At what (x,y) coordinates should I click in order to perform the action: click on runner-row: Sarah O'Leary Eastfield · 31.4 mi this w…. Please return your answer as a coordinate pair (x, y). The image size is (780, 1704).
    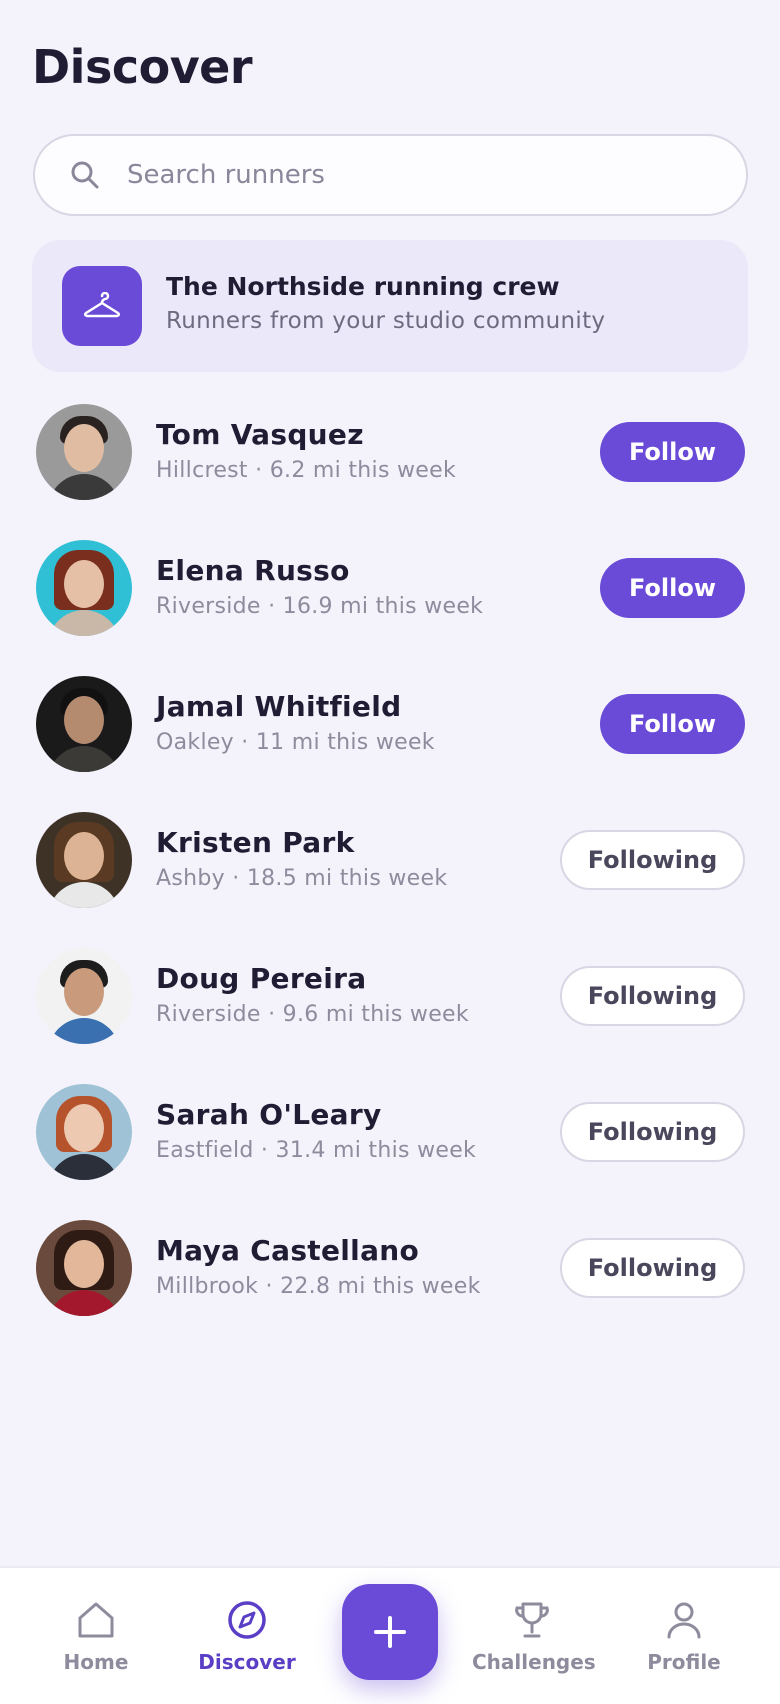
    Looking at the image, I should click on (390, 1134).